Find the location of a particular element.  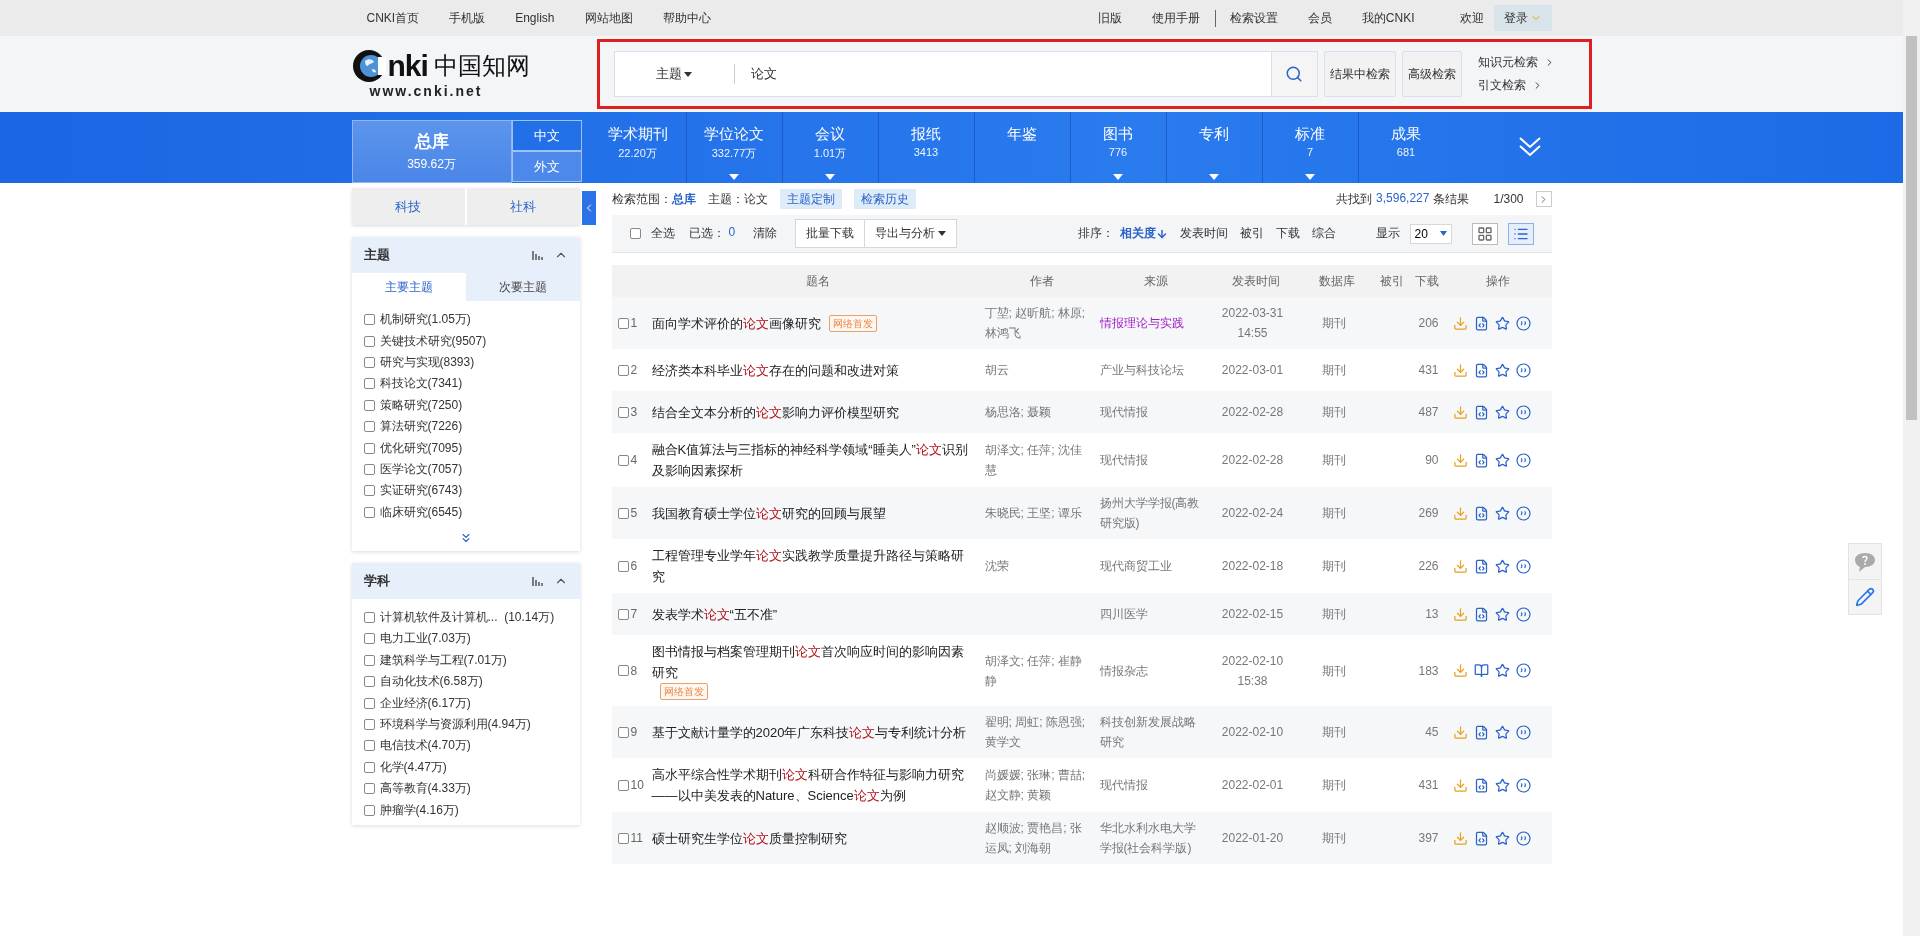

facet-item: 企业经济(6.17万) is located at coordinates (425, 703).